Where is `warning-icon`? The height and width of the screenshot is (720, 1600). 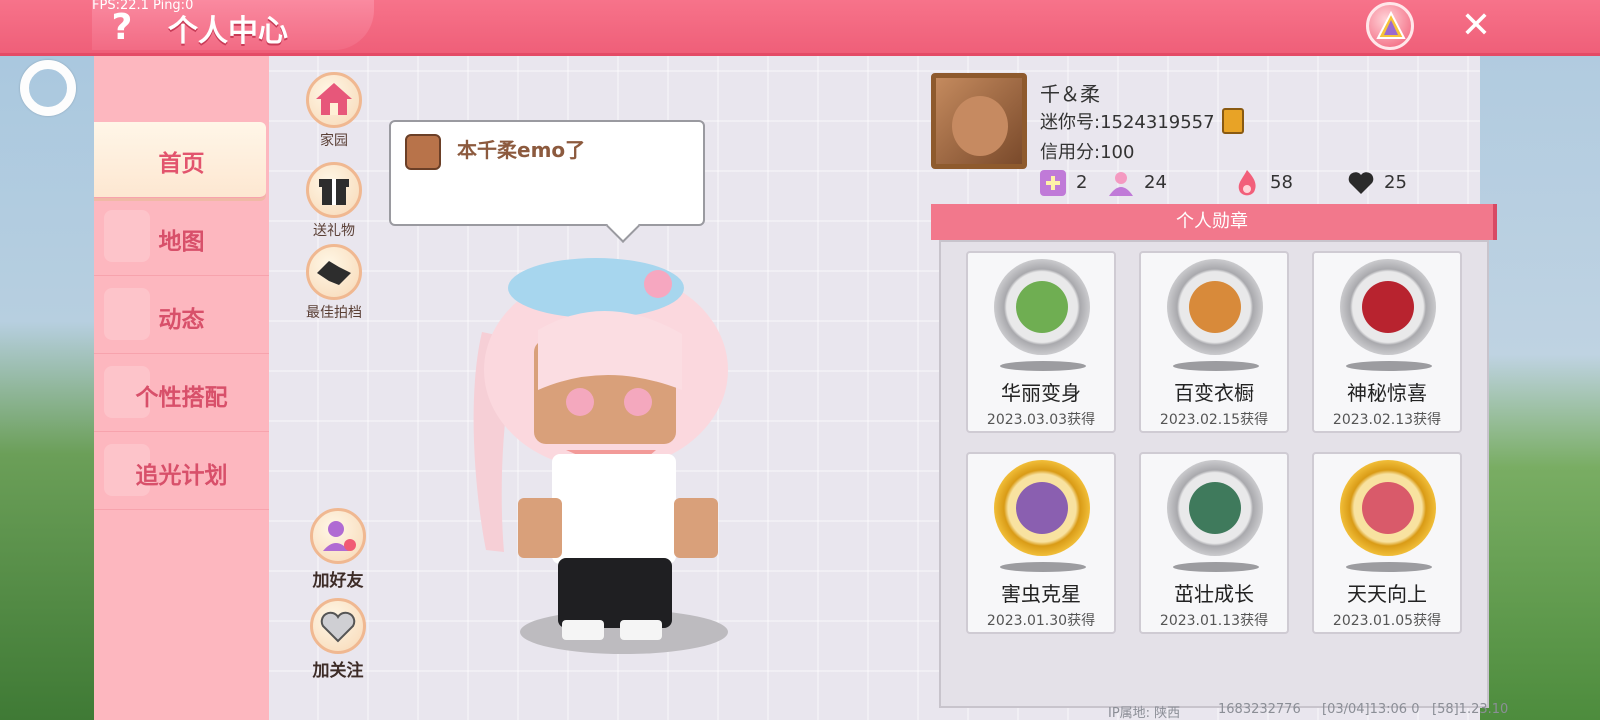
warning-icon is located at coordinates (1391, 25).